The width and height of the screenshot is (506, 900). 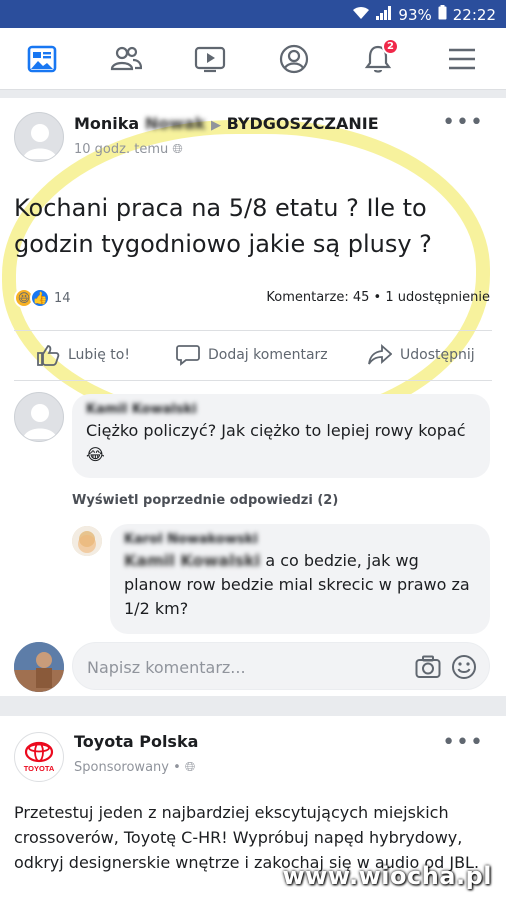 What do you see at coordinates (87, 541) in the screenshot?
I see `replier-avatar` at bounding box center [87, 541].